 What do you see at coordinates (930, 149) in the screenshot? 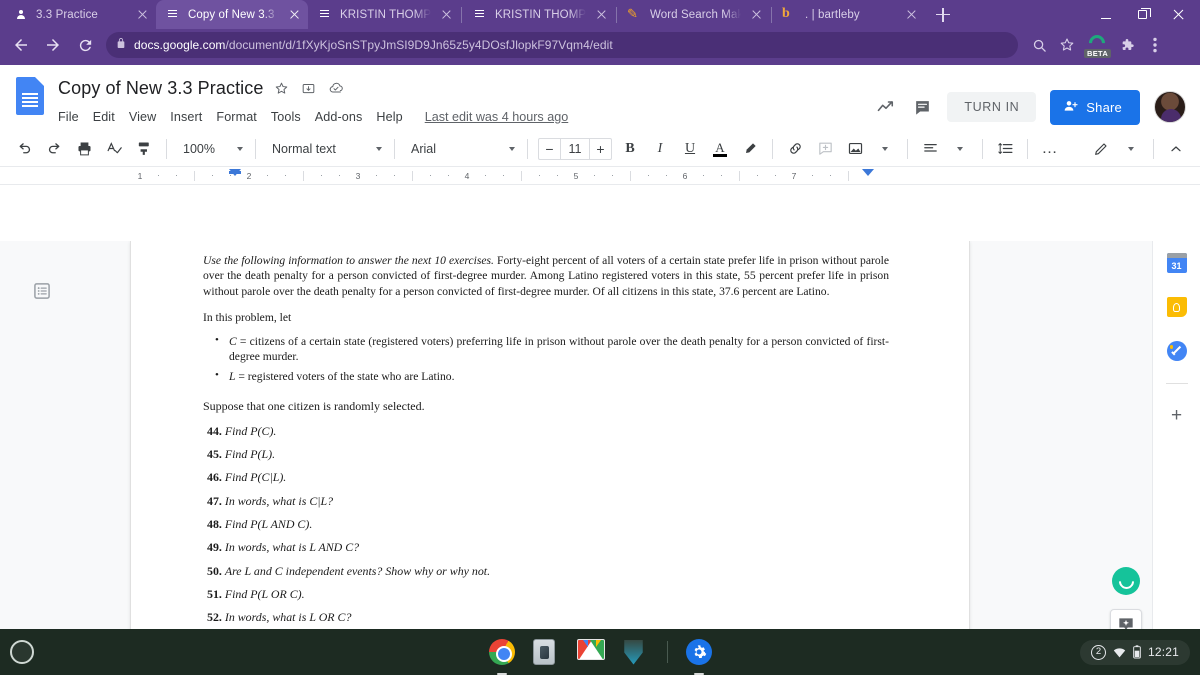
I see `align-left-icon` at bounding box center [930, 149].